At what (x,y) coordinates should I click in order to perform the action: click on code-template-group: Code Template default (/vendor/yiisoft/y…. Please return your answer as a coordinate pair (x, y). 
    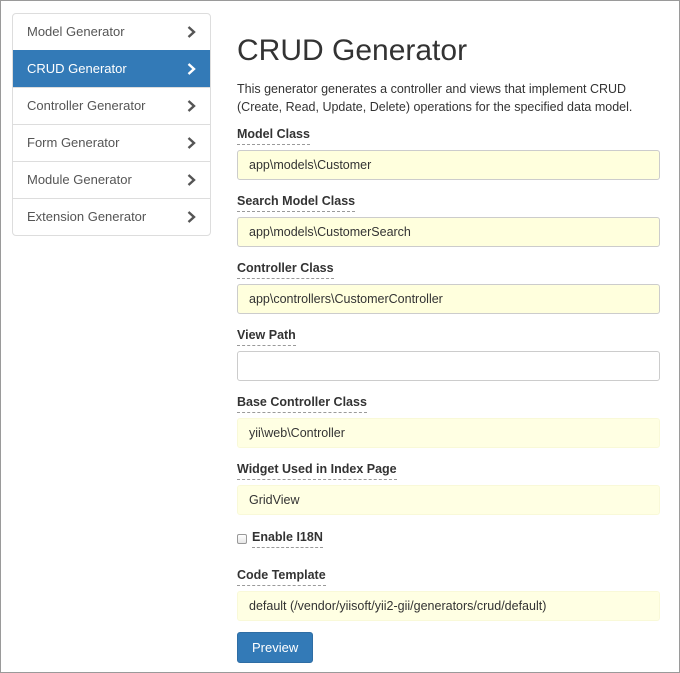
    Looking at the image, I should click on (449, 593).